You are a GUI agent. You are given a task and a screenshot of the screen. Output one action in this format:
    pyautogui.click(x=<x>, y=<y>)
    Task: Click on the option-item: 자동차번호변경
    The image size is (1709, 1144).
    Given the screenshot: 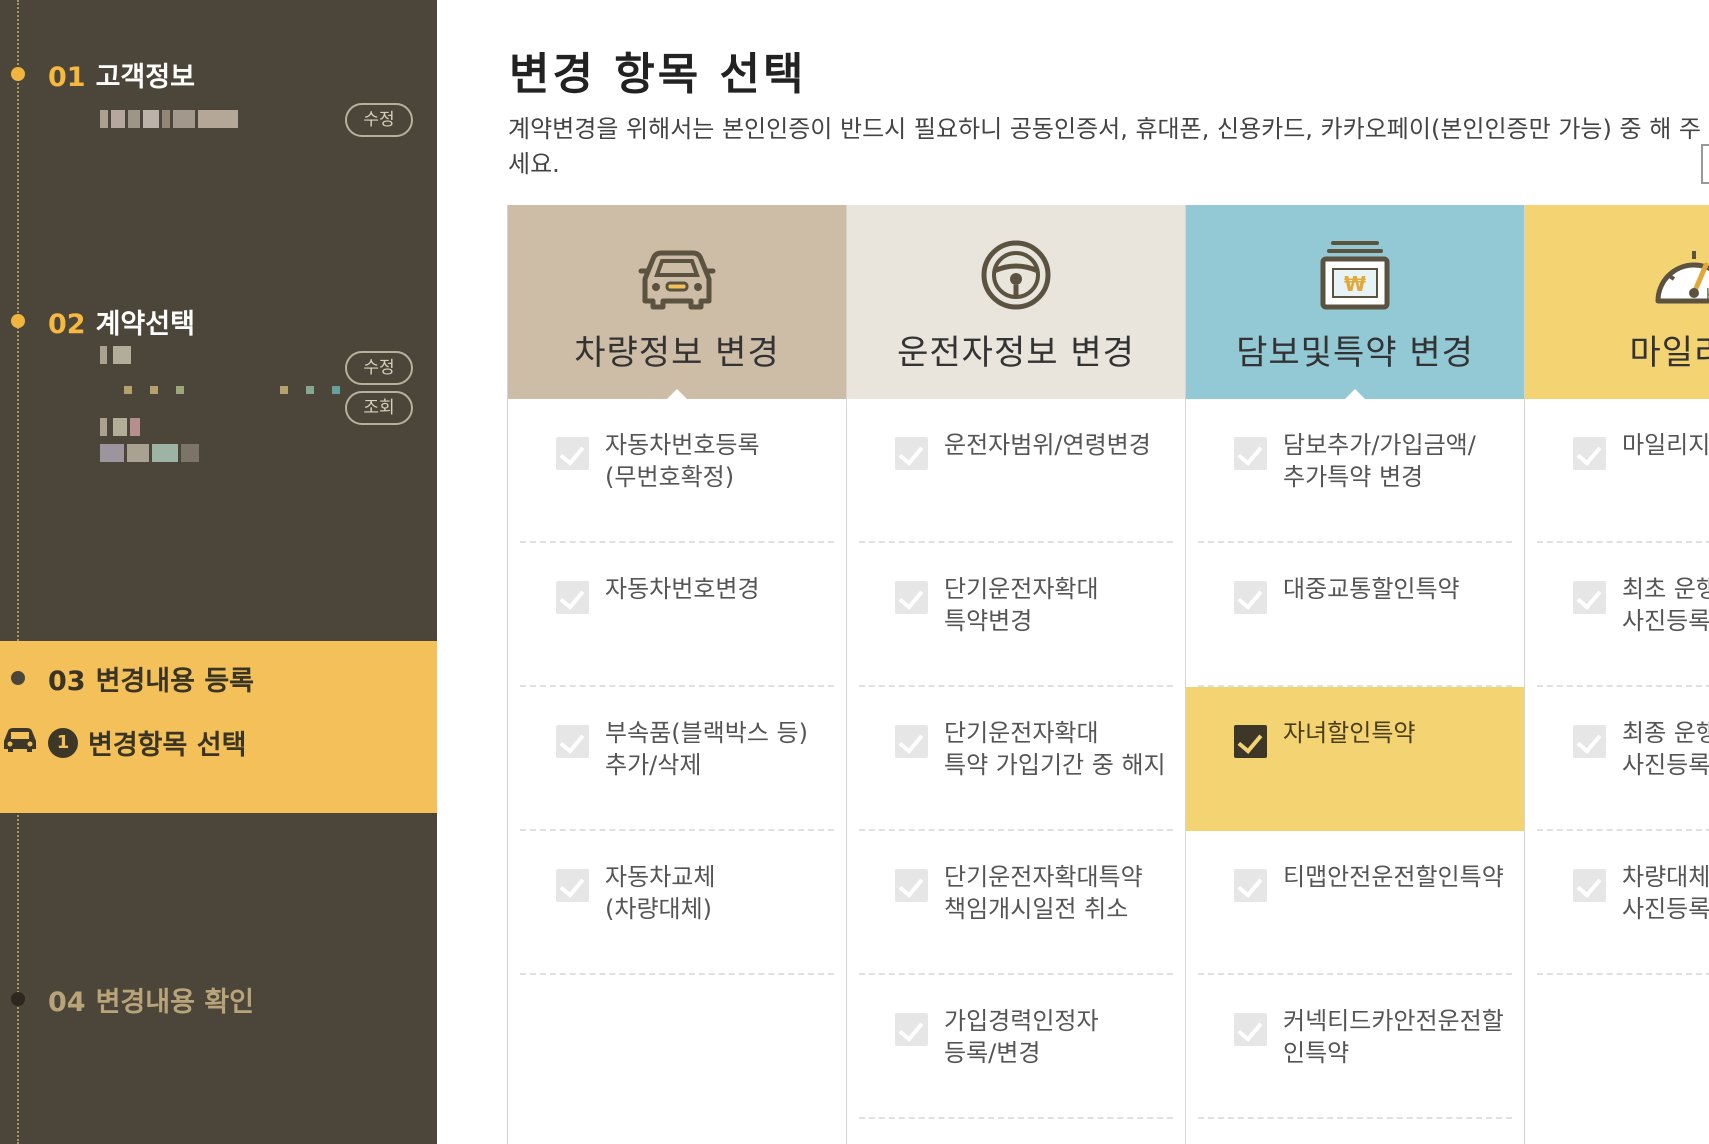 What is the action you would take?
    pyautogui.click(x=677, y=615)
    